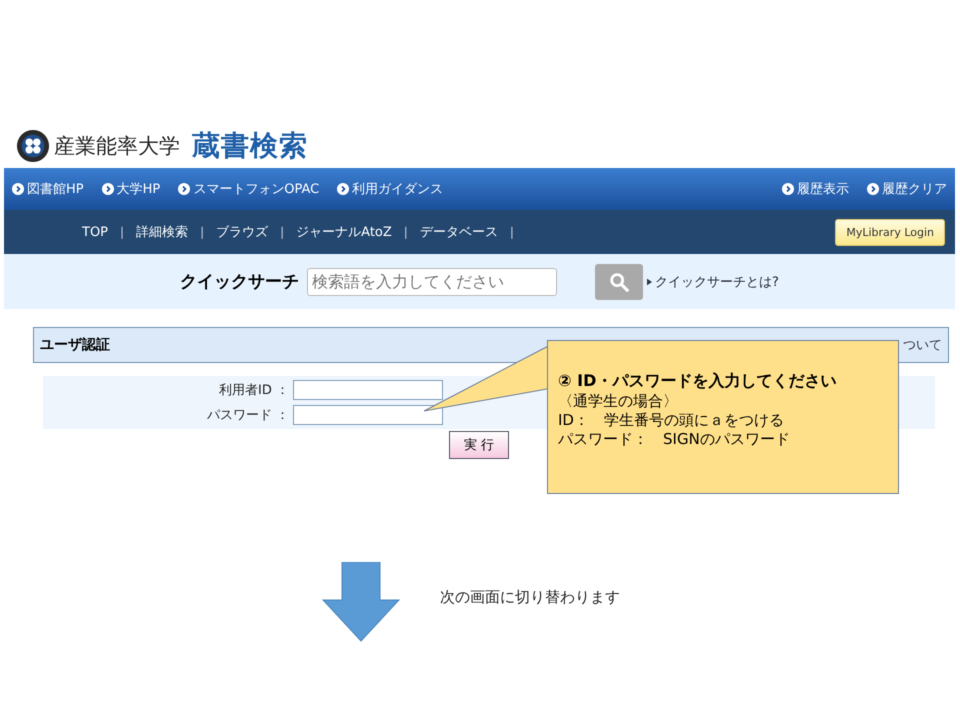 The image size is (960, 720). What do you see at coordinates (713, 281) in the screenshot?
I see `help-link: クイックサーチとは?` at bounding box center [713, 281].